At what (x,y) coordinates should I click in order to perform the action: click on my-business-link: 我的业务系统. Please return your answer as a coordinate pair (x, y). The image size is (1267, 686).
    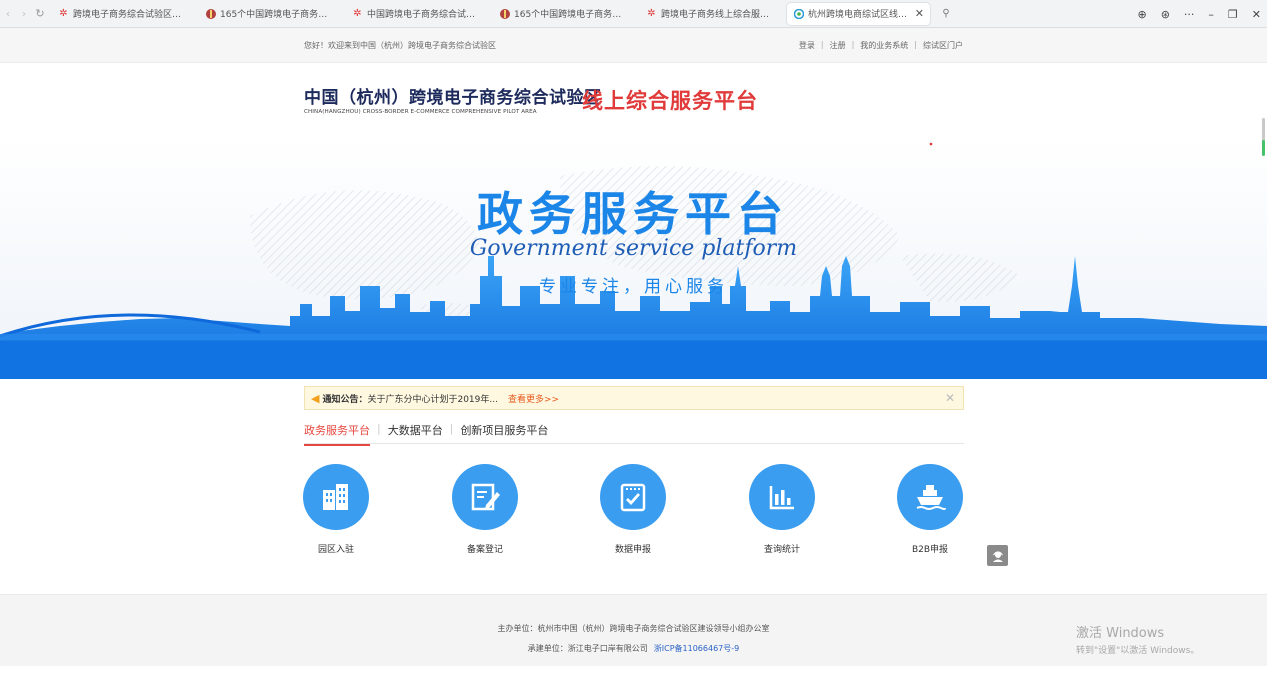
    Looking at the image, I should click on (884, 45).